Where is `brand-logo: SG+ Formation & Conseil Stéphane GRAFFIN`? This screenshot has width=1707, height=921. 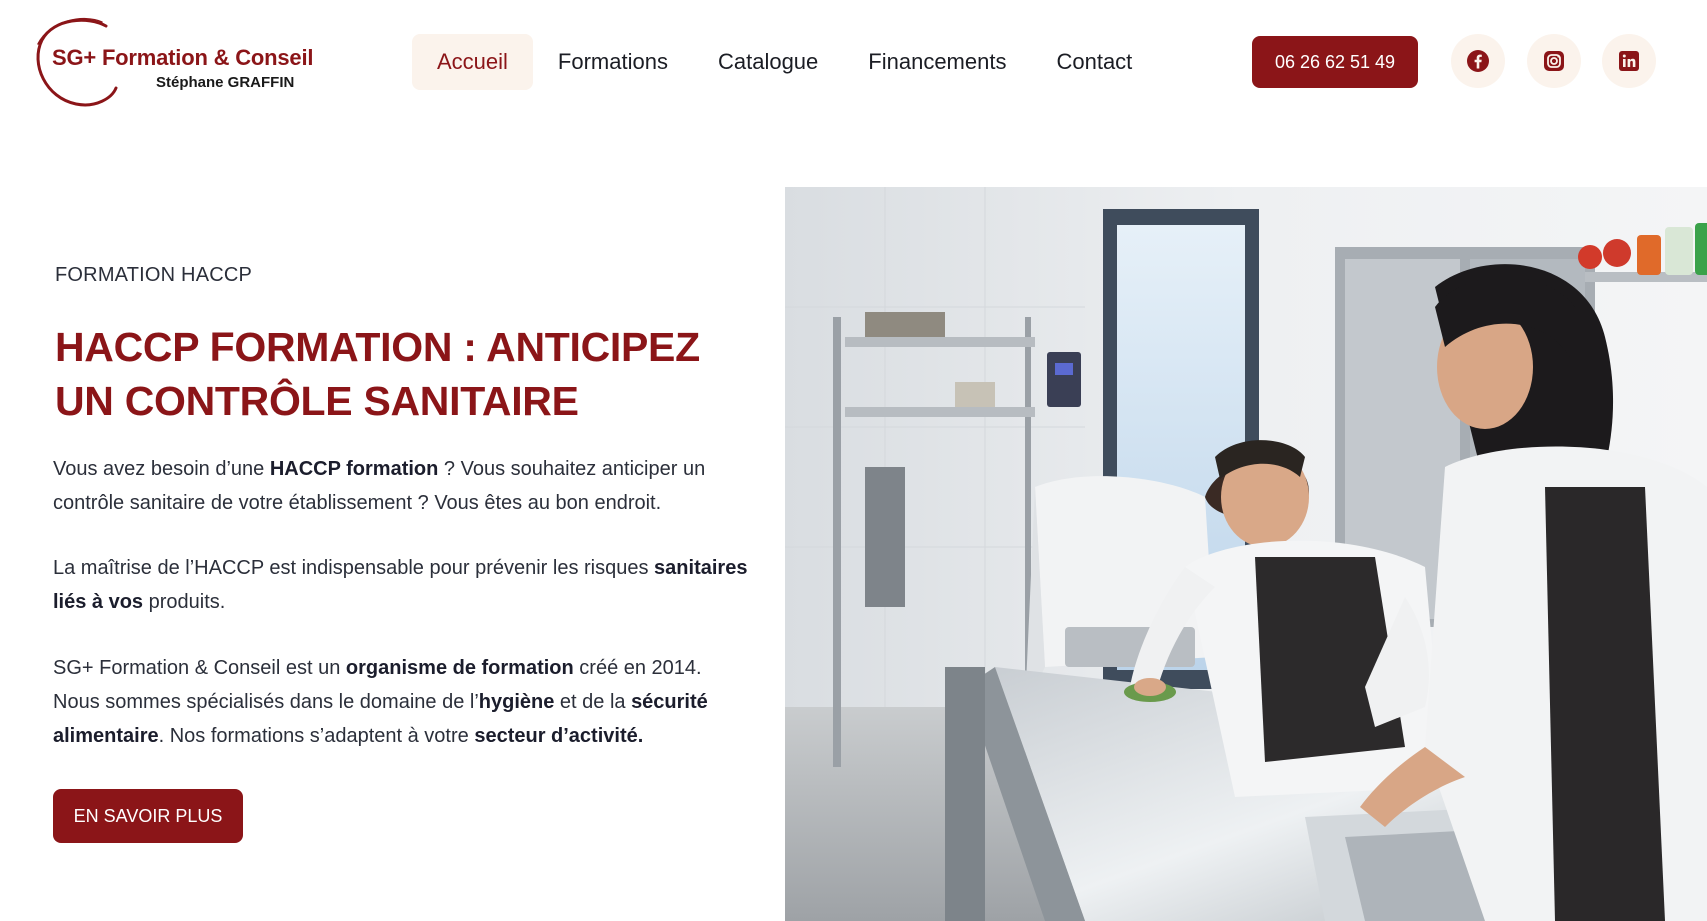 brand-logo: SG+ Formation & Conseil Stéphane GRAFFIN is located at coordinates (173, 62).